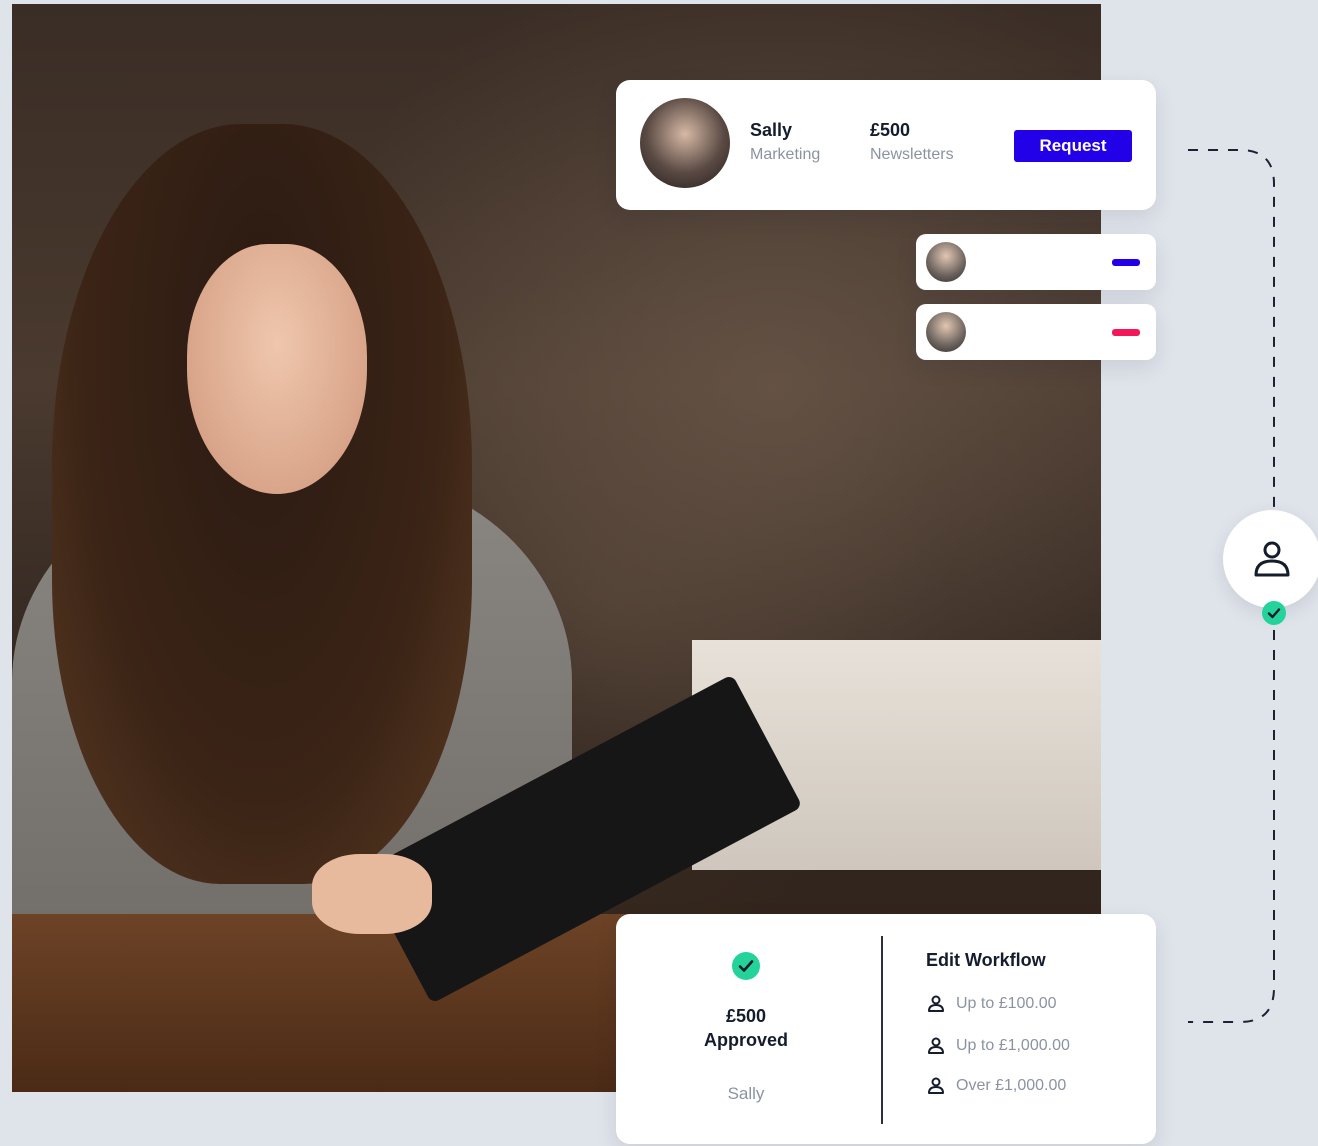 The image size is (1318, 1146). I want to click on approver-name: Sally, so click(746, 1093).